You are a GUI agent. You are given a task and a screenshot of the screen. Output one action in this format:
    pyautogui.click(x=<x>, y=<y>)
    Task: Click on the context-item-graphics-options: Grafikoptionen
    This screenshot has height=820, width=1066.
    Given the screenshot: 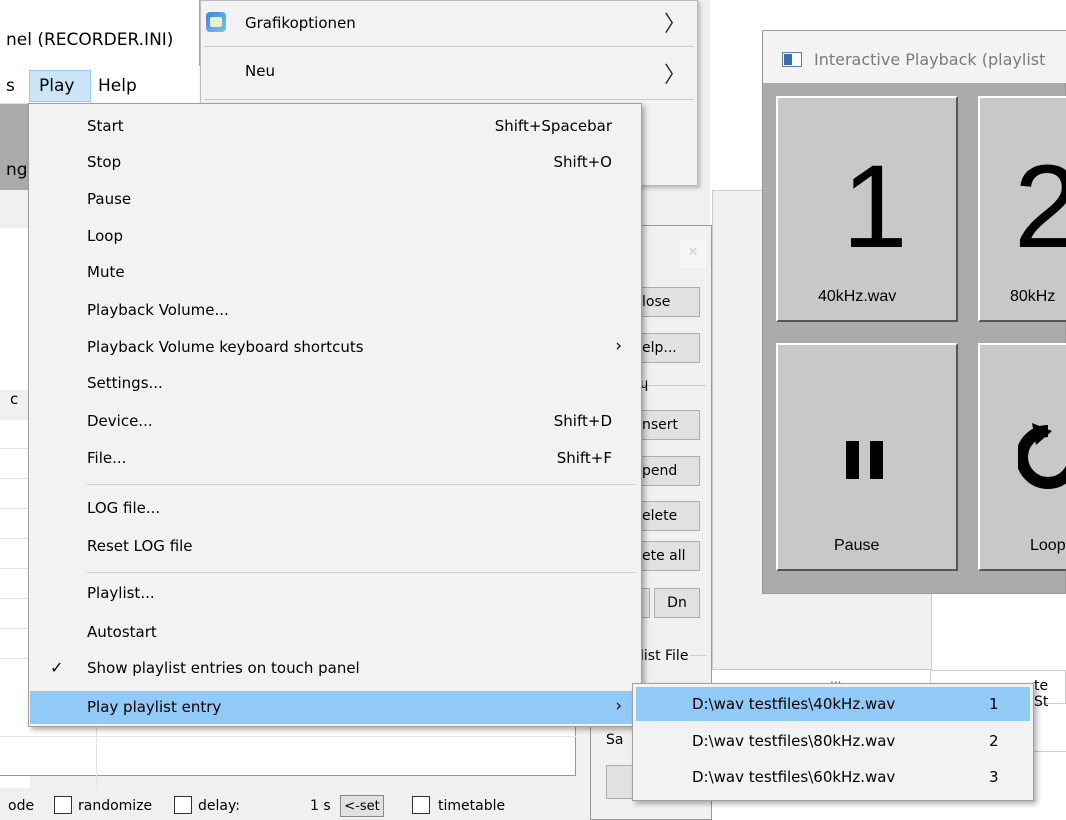 What is the action you would take?
    pyautogui.click(x=300, y=23)
    